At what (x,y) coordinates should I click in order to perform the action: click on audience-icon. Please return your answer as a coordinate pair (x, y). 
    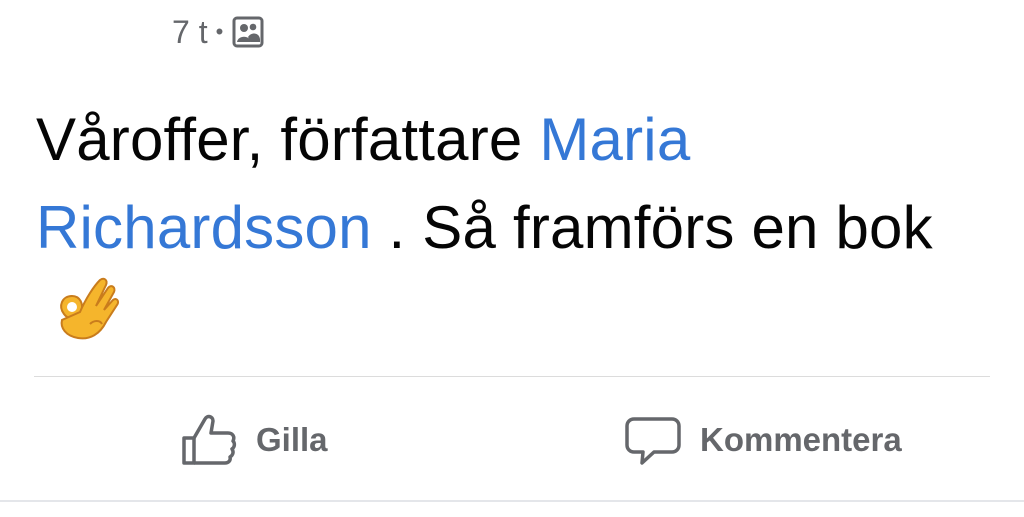
    Looking at the image, I should click on (248, 32).